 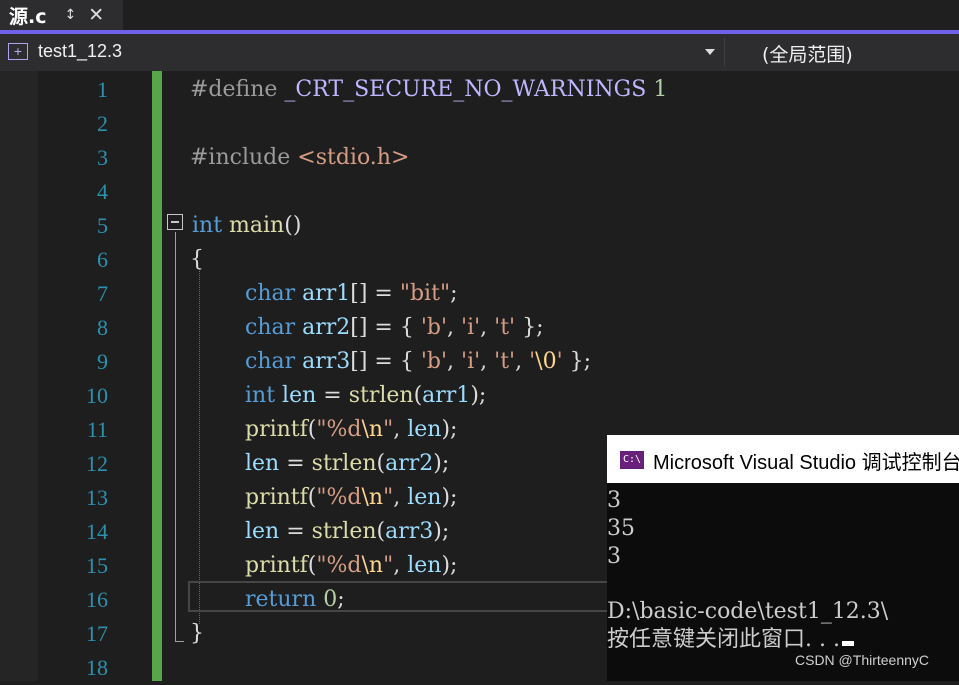 What do you see at coordinates (102, 327) in the screenshot?
I see `line-number: 8` at bounding box center [102, 327].